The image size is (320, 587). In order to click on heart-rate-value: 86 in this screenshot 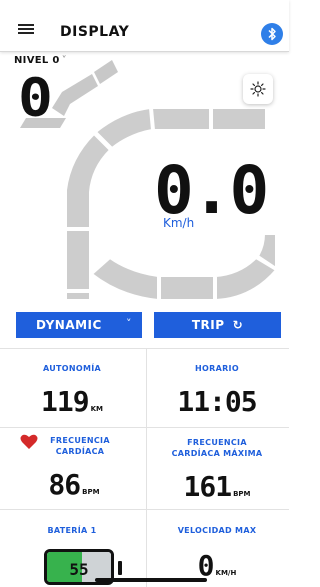, I will do `click(64, 484)`.